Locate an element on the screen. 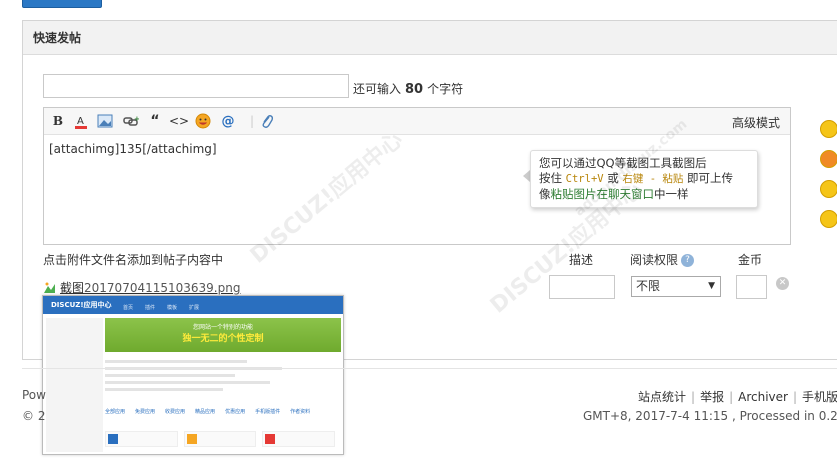 The height and width of the screenshot is (470, 837). preview-text-lines is located at coordinates (223, 377).